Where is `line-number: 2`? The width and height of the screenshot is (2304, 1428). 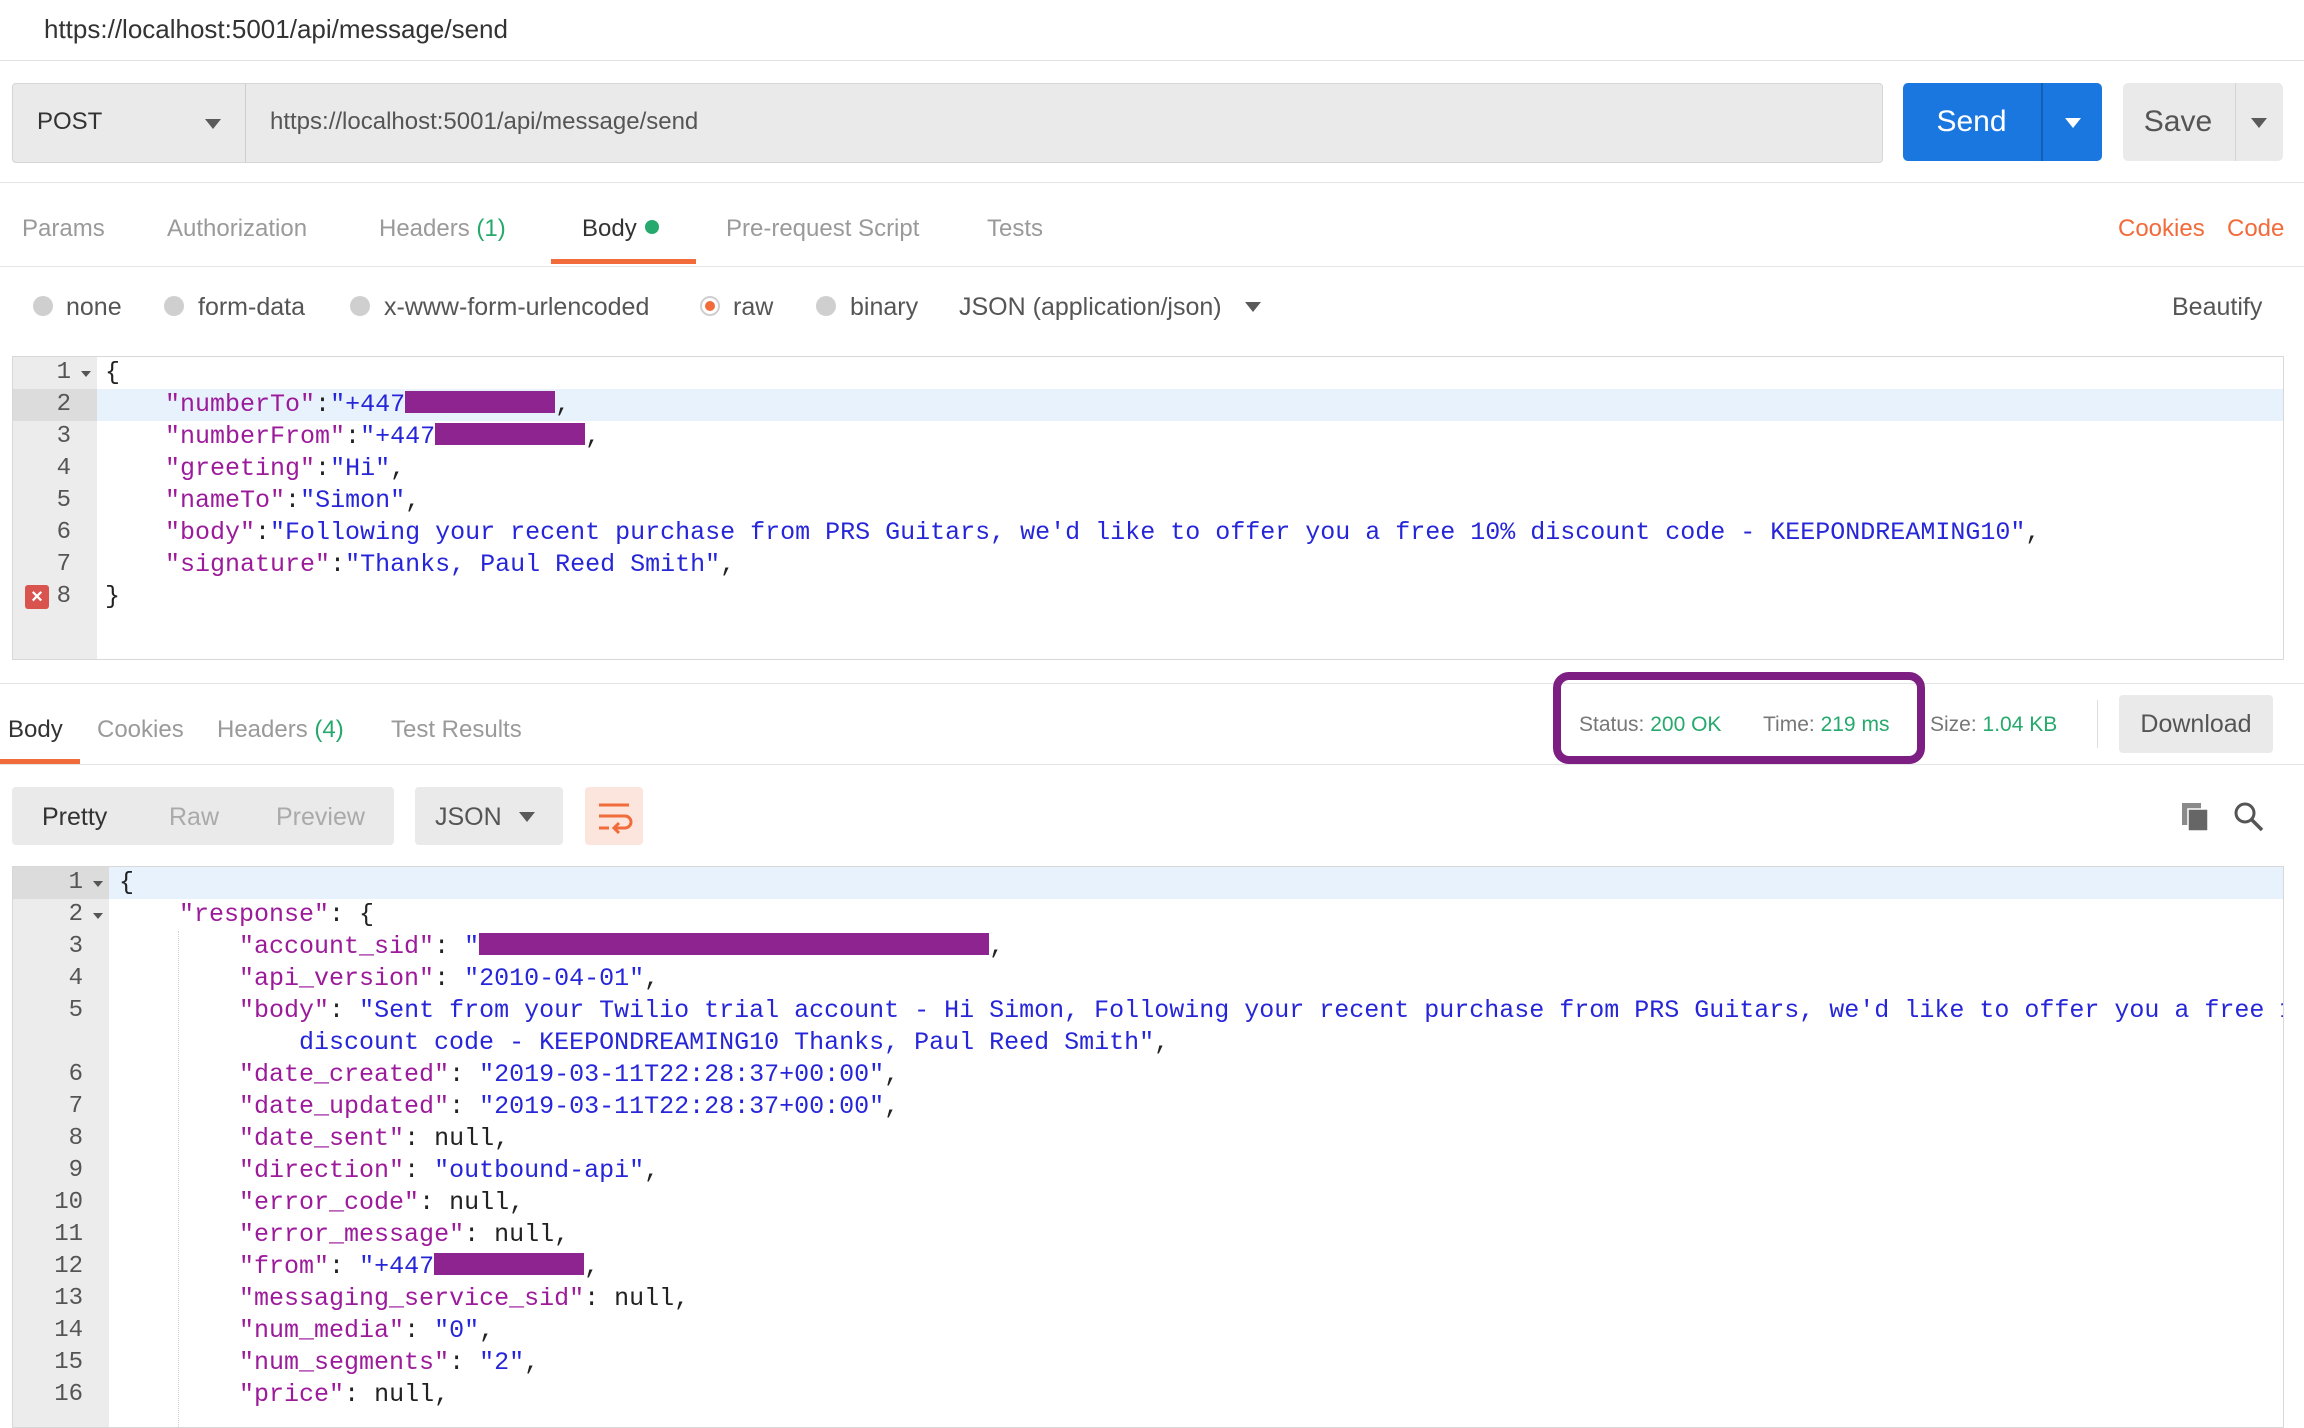
line-number: 2 is located at coordinates (63, 404).